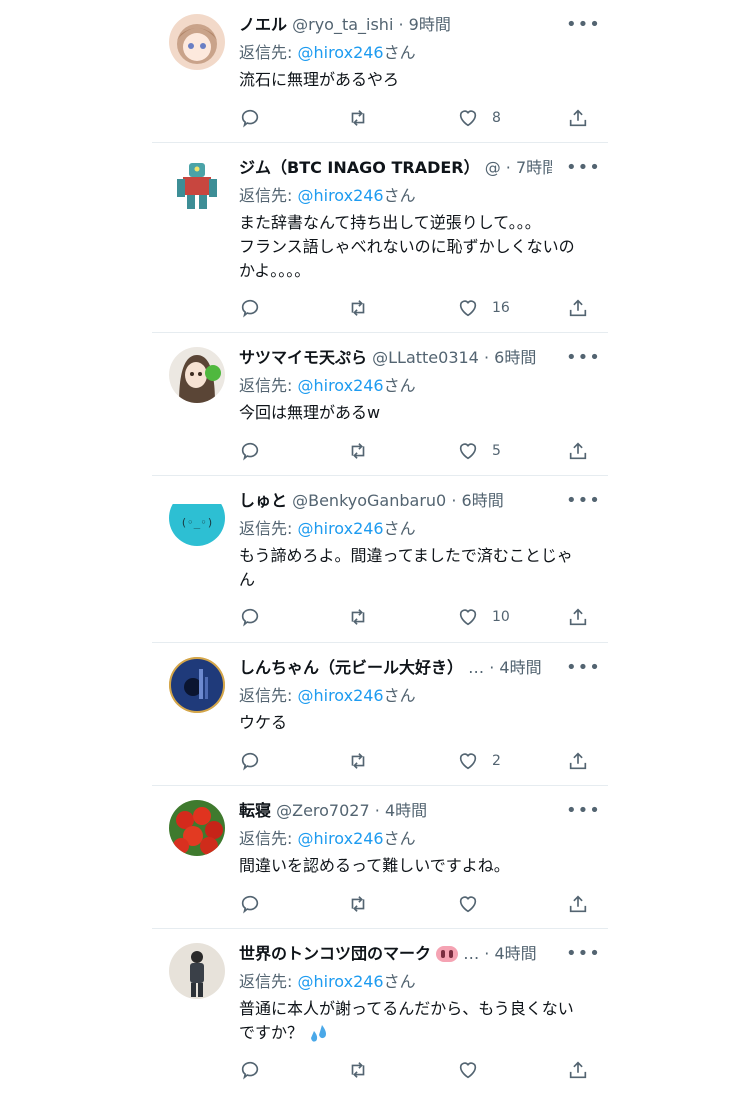  What do you see at coordinates (268, 385) in the screenshot?
I see `reply-prefix: 返信先:` at bounding box center [268, 385].